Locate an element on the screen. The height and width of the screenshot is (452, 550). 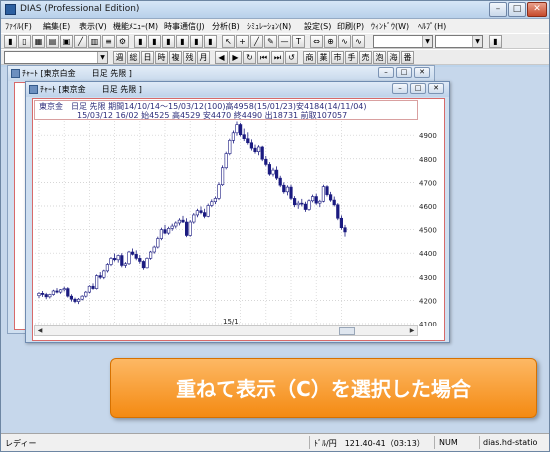
label-7: 商 is located at coordinates (309, 57).